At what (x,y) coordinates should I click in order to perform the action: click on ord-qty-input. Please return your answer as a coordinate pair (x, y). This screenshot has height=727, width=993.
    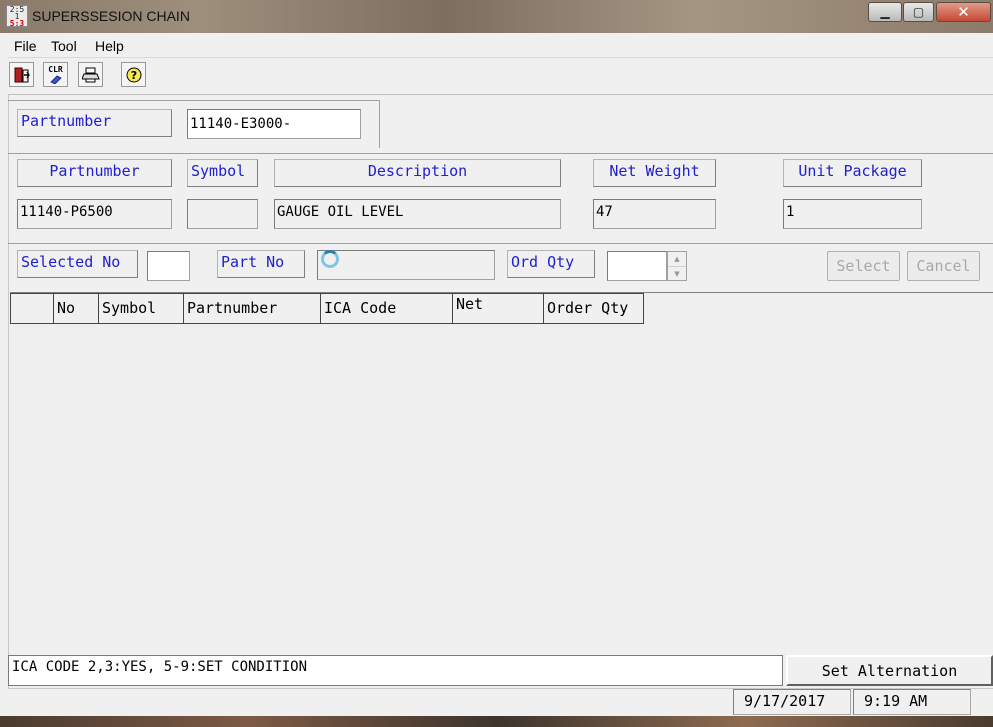
    Looking at the image, I should click on (637, 266).